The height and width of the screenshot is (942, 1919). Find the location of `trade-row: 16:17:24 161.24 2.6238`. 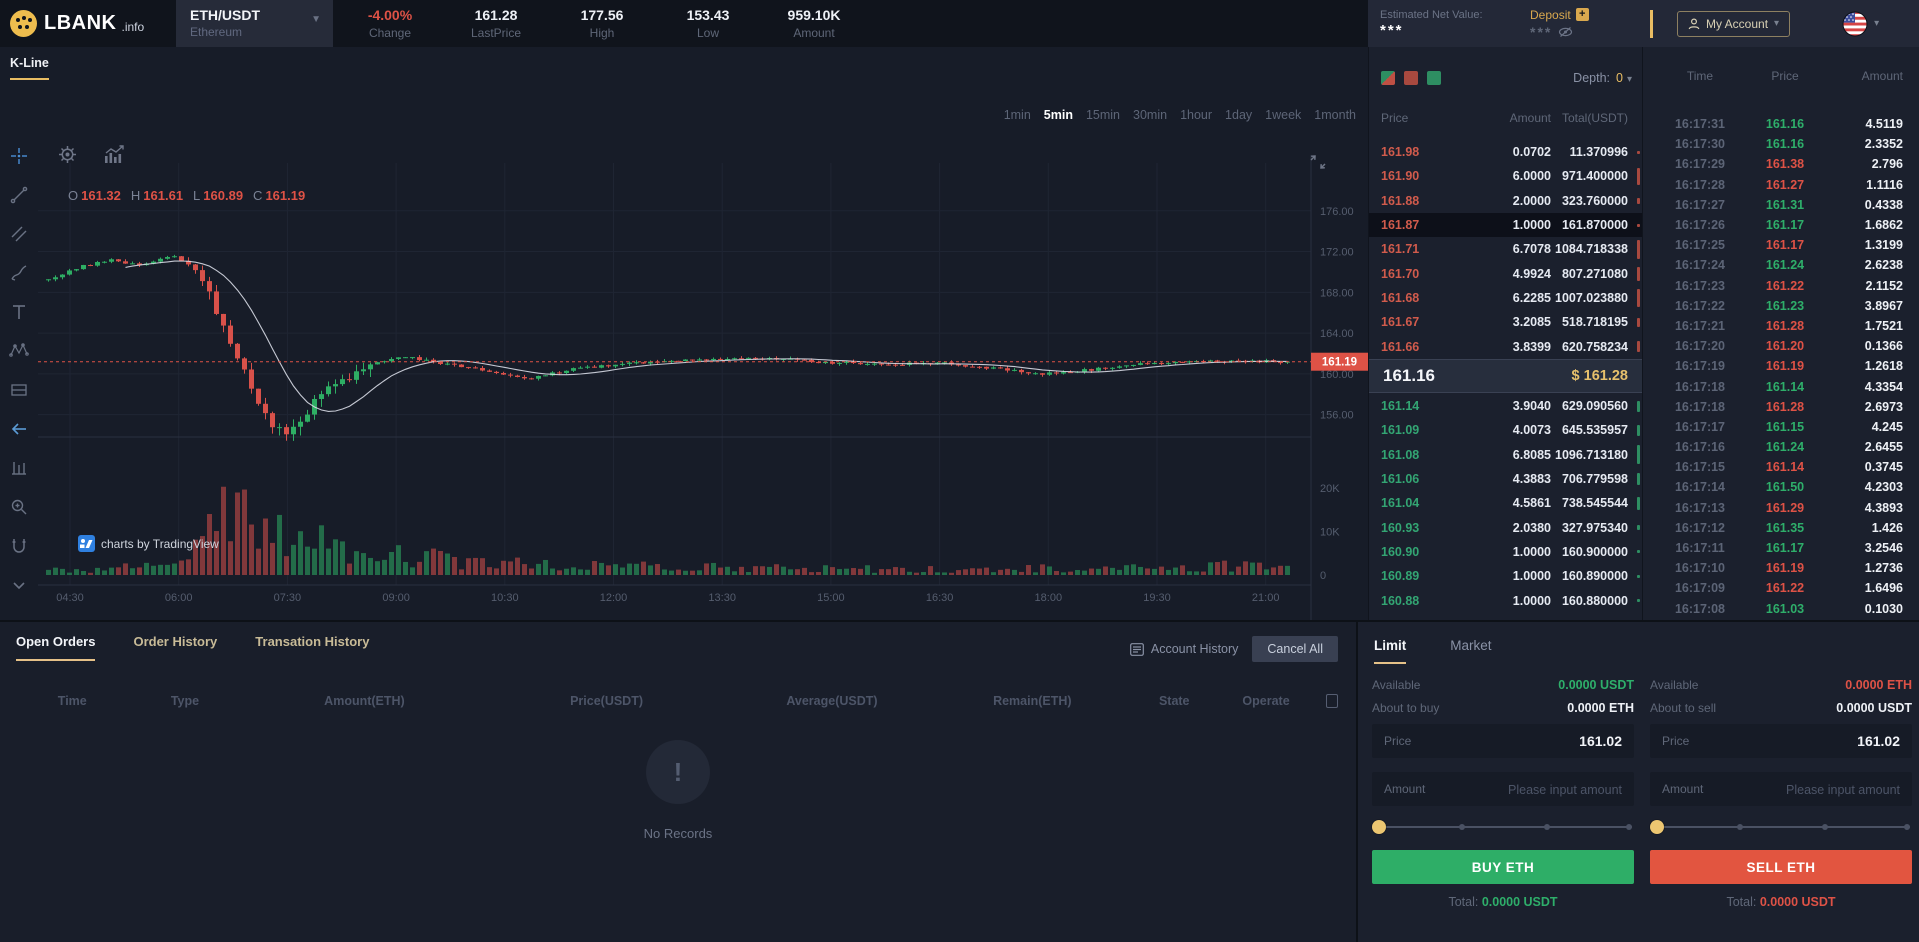

trade-row: 16:17:24 161.24 2.6238 is located at coordinates (1788, 265).